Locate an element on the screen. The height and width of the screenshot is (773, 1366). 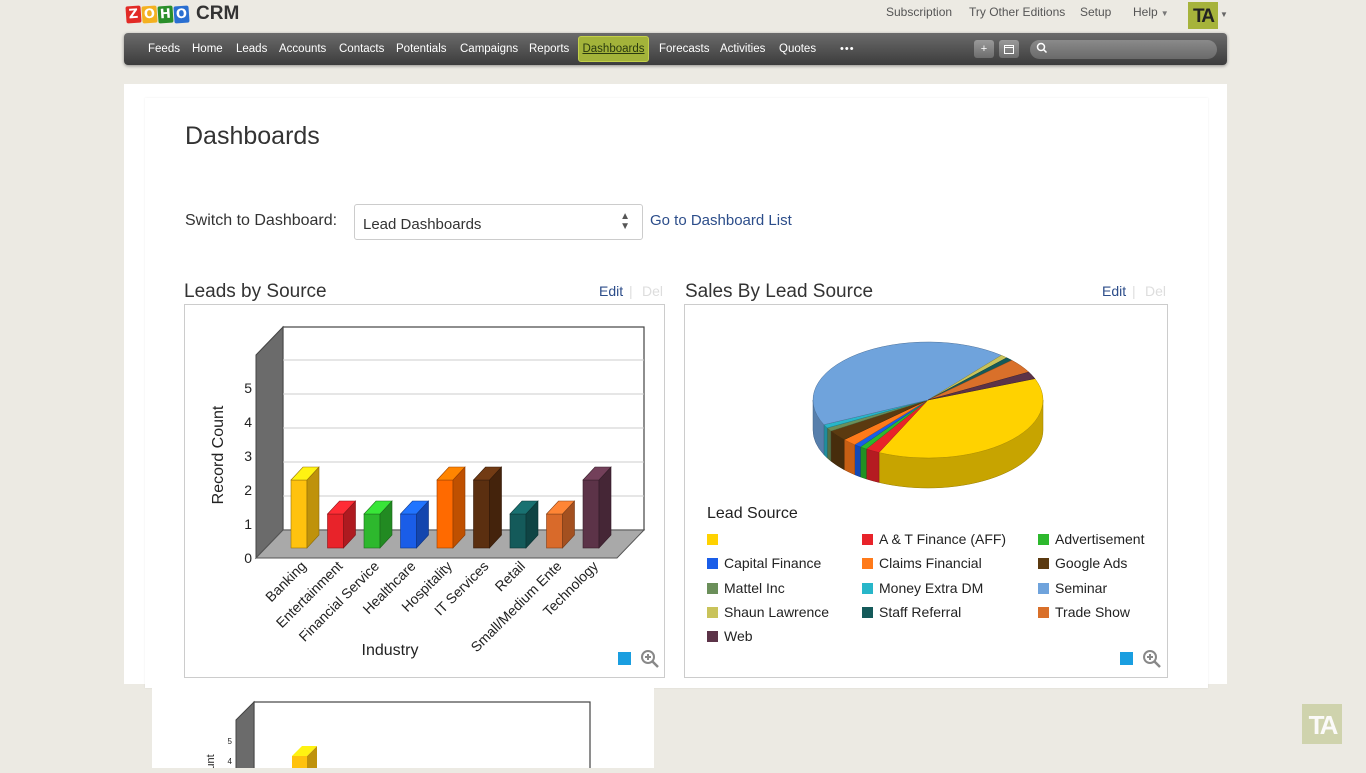
legend-label: Web is located at coordinates (738, 636).